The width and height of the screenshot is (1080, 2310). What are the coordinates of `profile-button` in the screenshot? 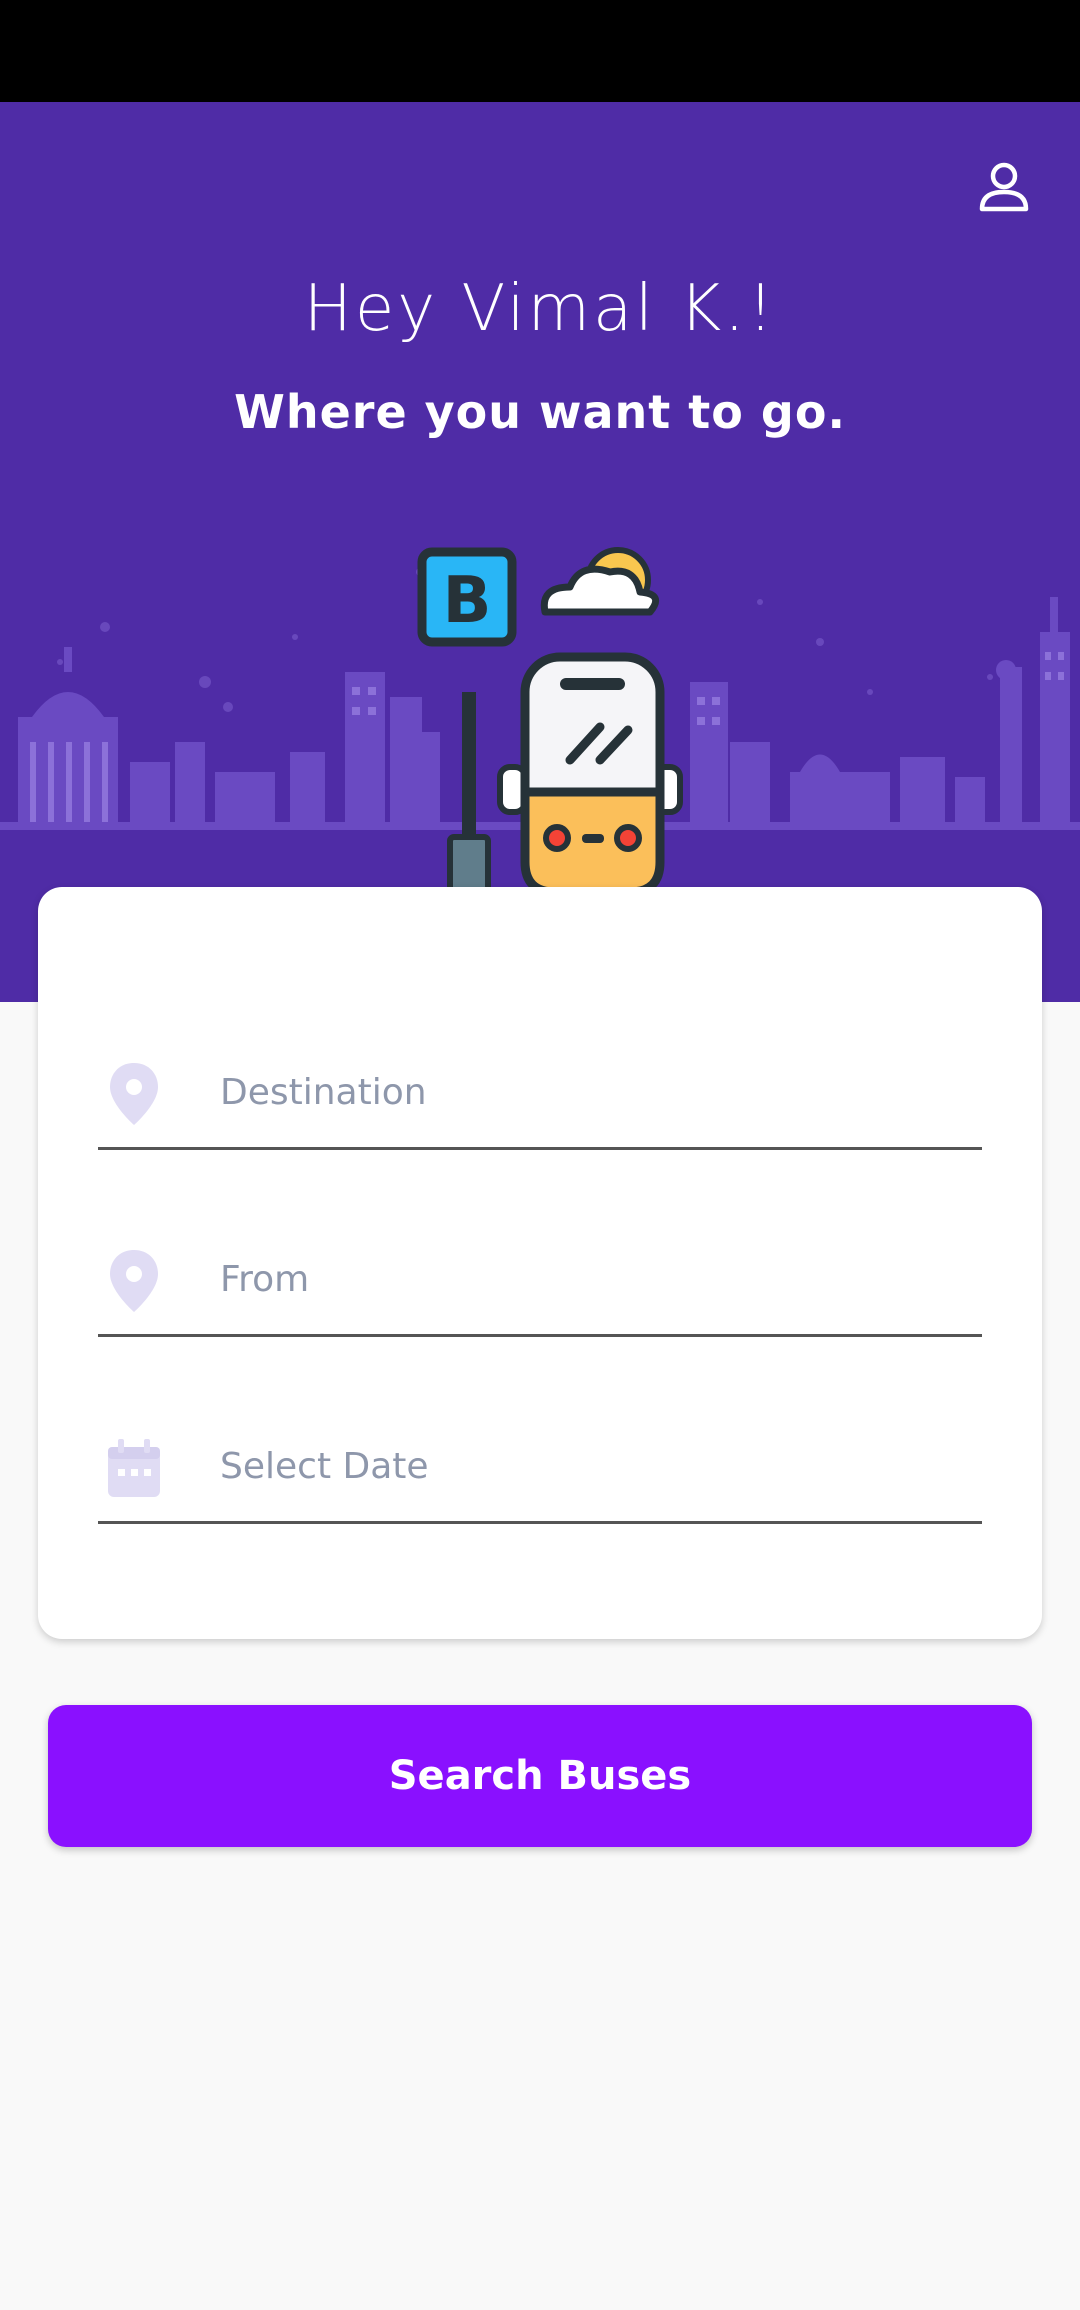 It's located at (1004, 186).